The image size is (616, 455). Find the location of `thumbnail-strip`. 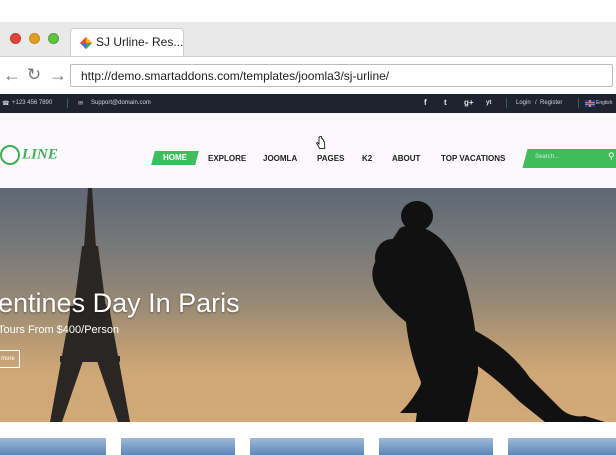

thumbnail-strip is located at coordinates (308, 438).